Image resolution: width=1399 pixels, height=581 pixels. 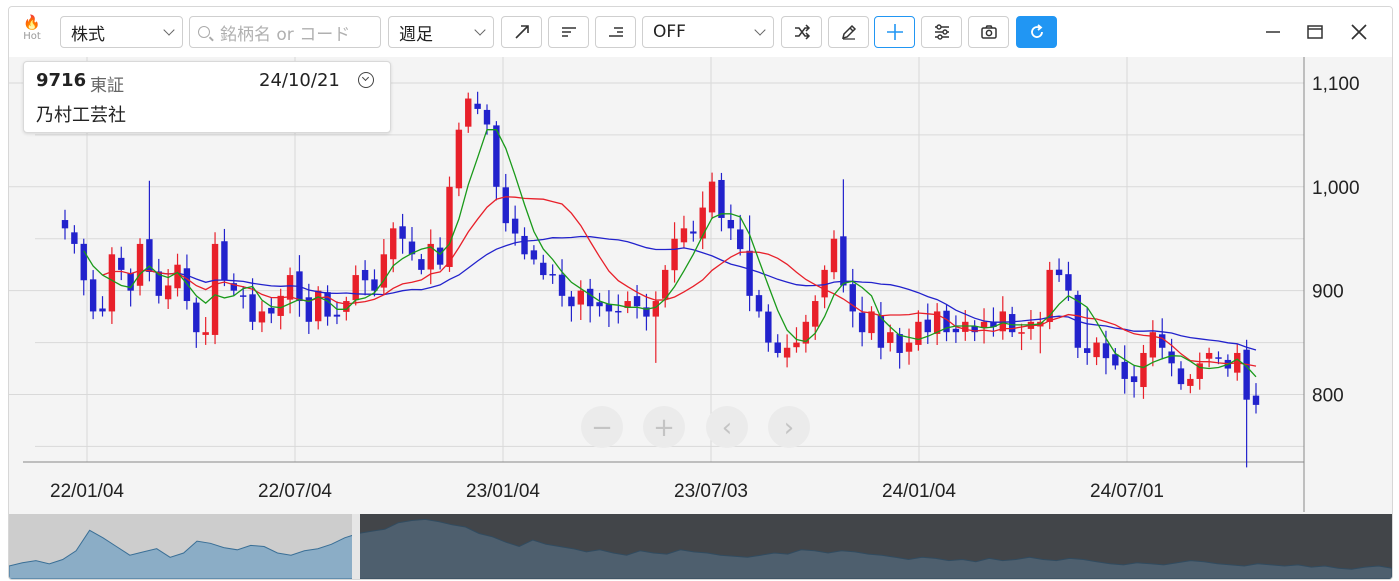 What do you see at coordinates (356, 546) in the screenshot?
I see `overview-handle` at bounding box center [356, 546].